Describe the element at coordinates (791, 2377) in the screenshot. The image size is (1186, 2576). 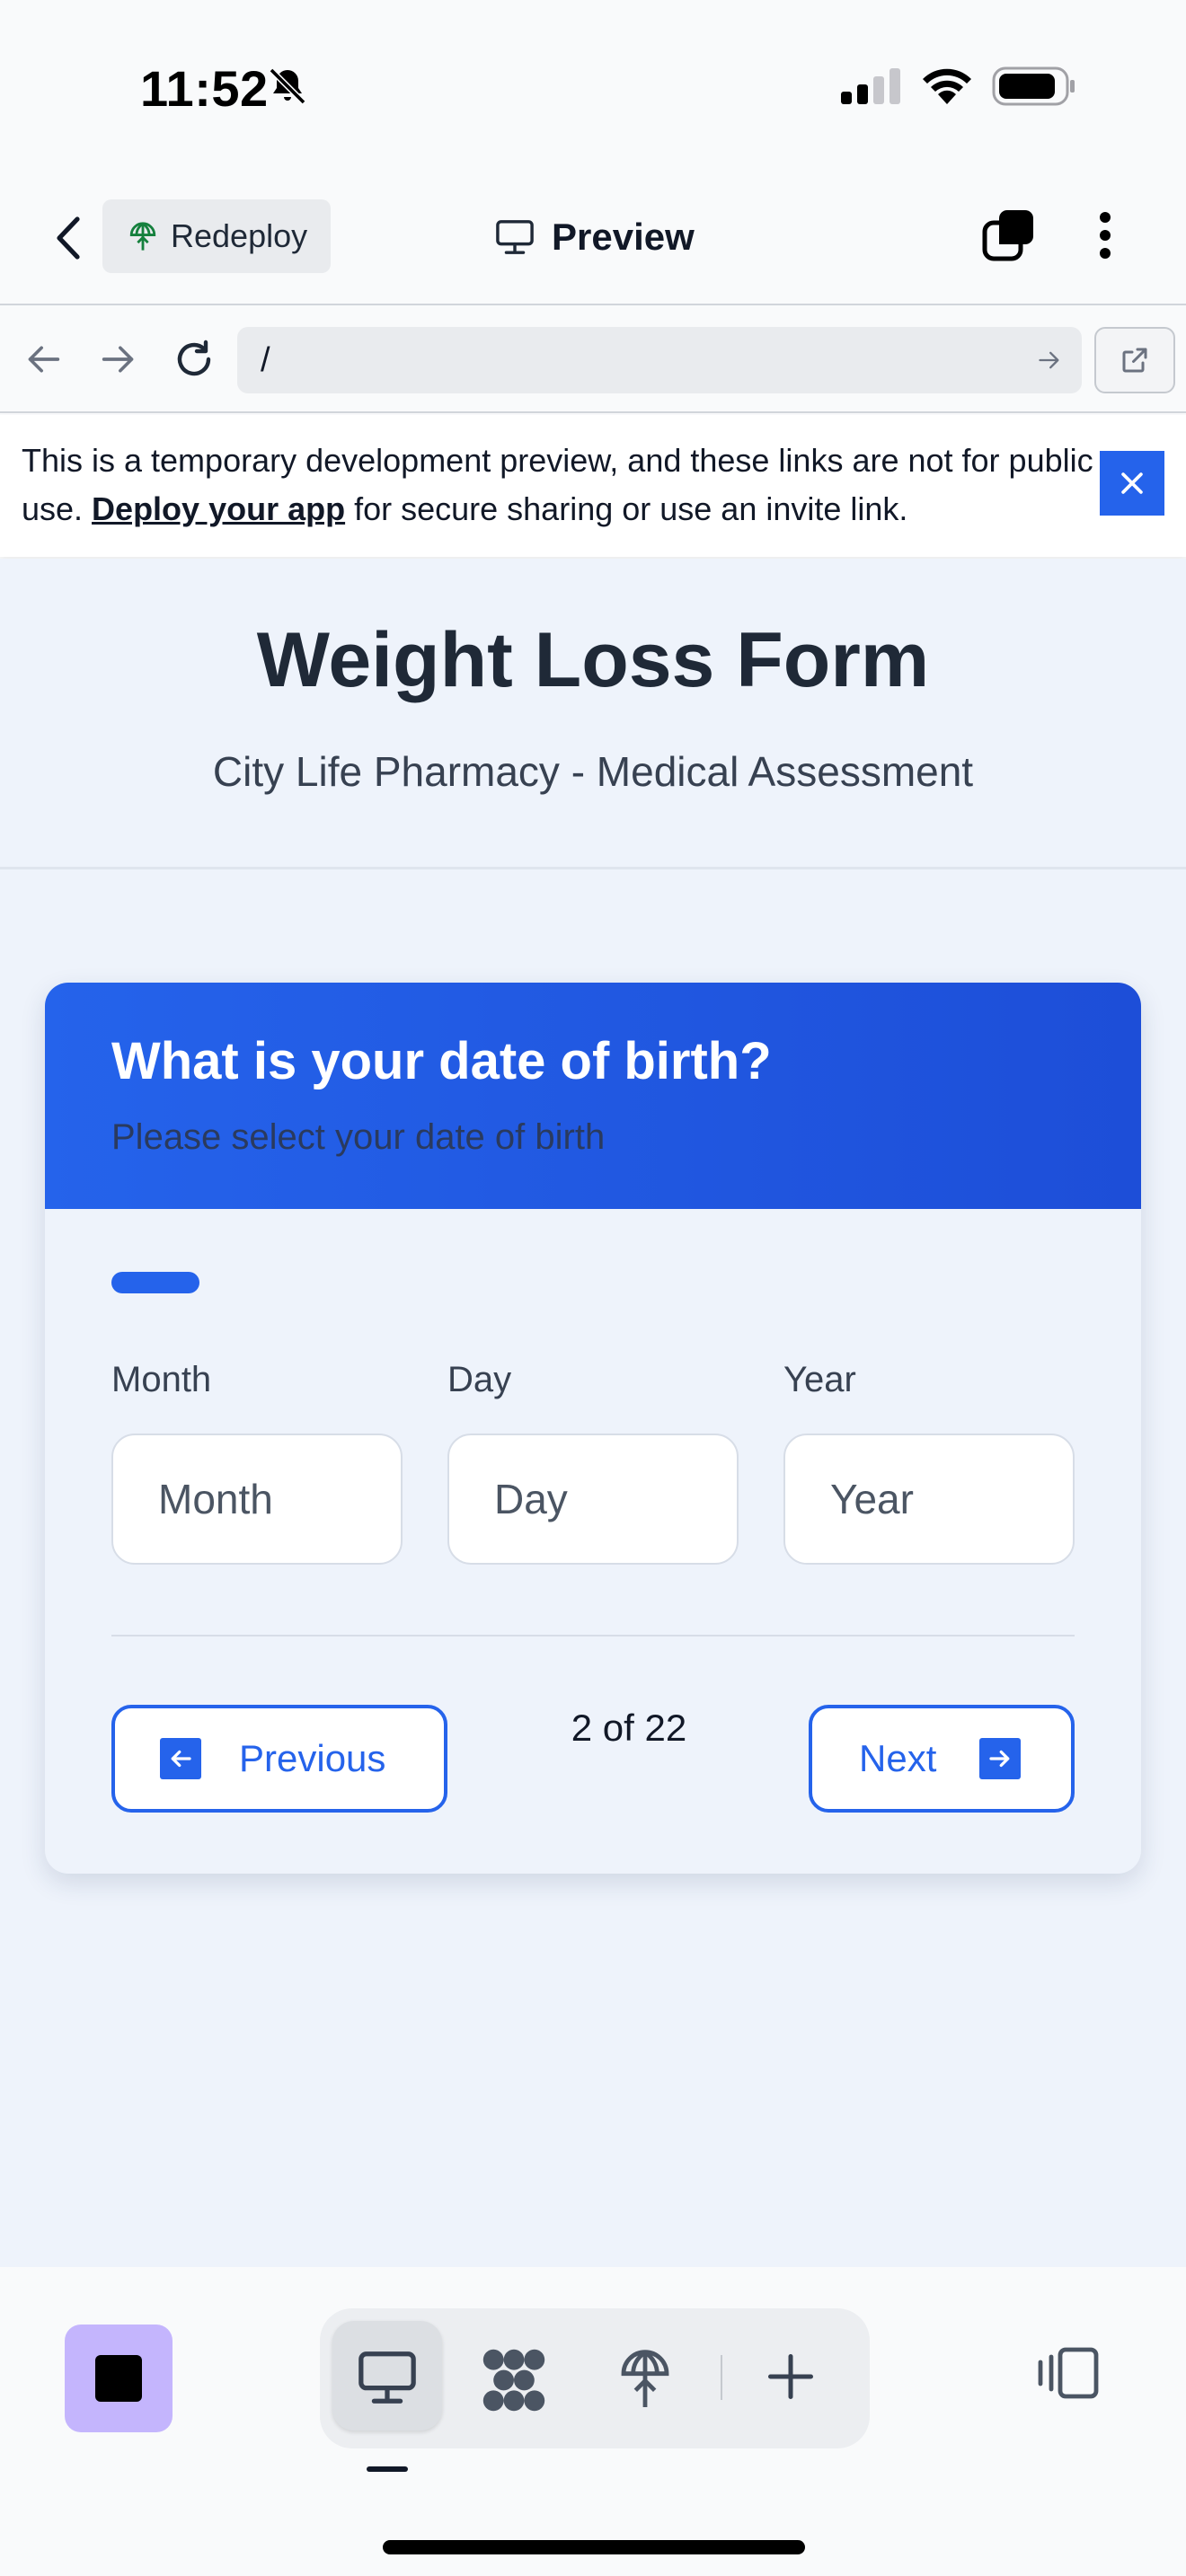
I see `plus-icon` at that location.